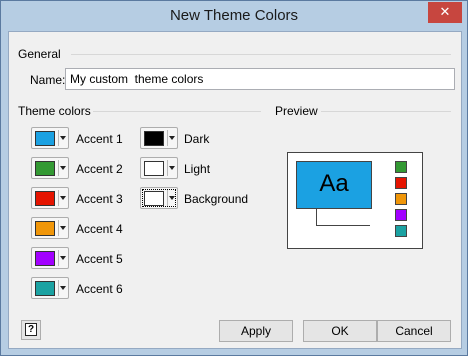 The width and height of the screenshot is (468, 356). I want to click on accent-6-swatch, so click(45, 288).